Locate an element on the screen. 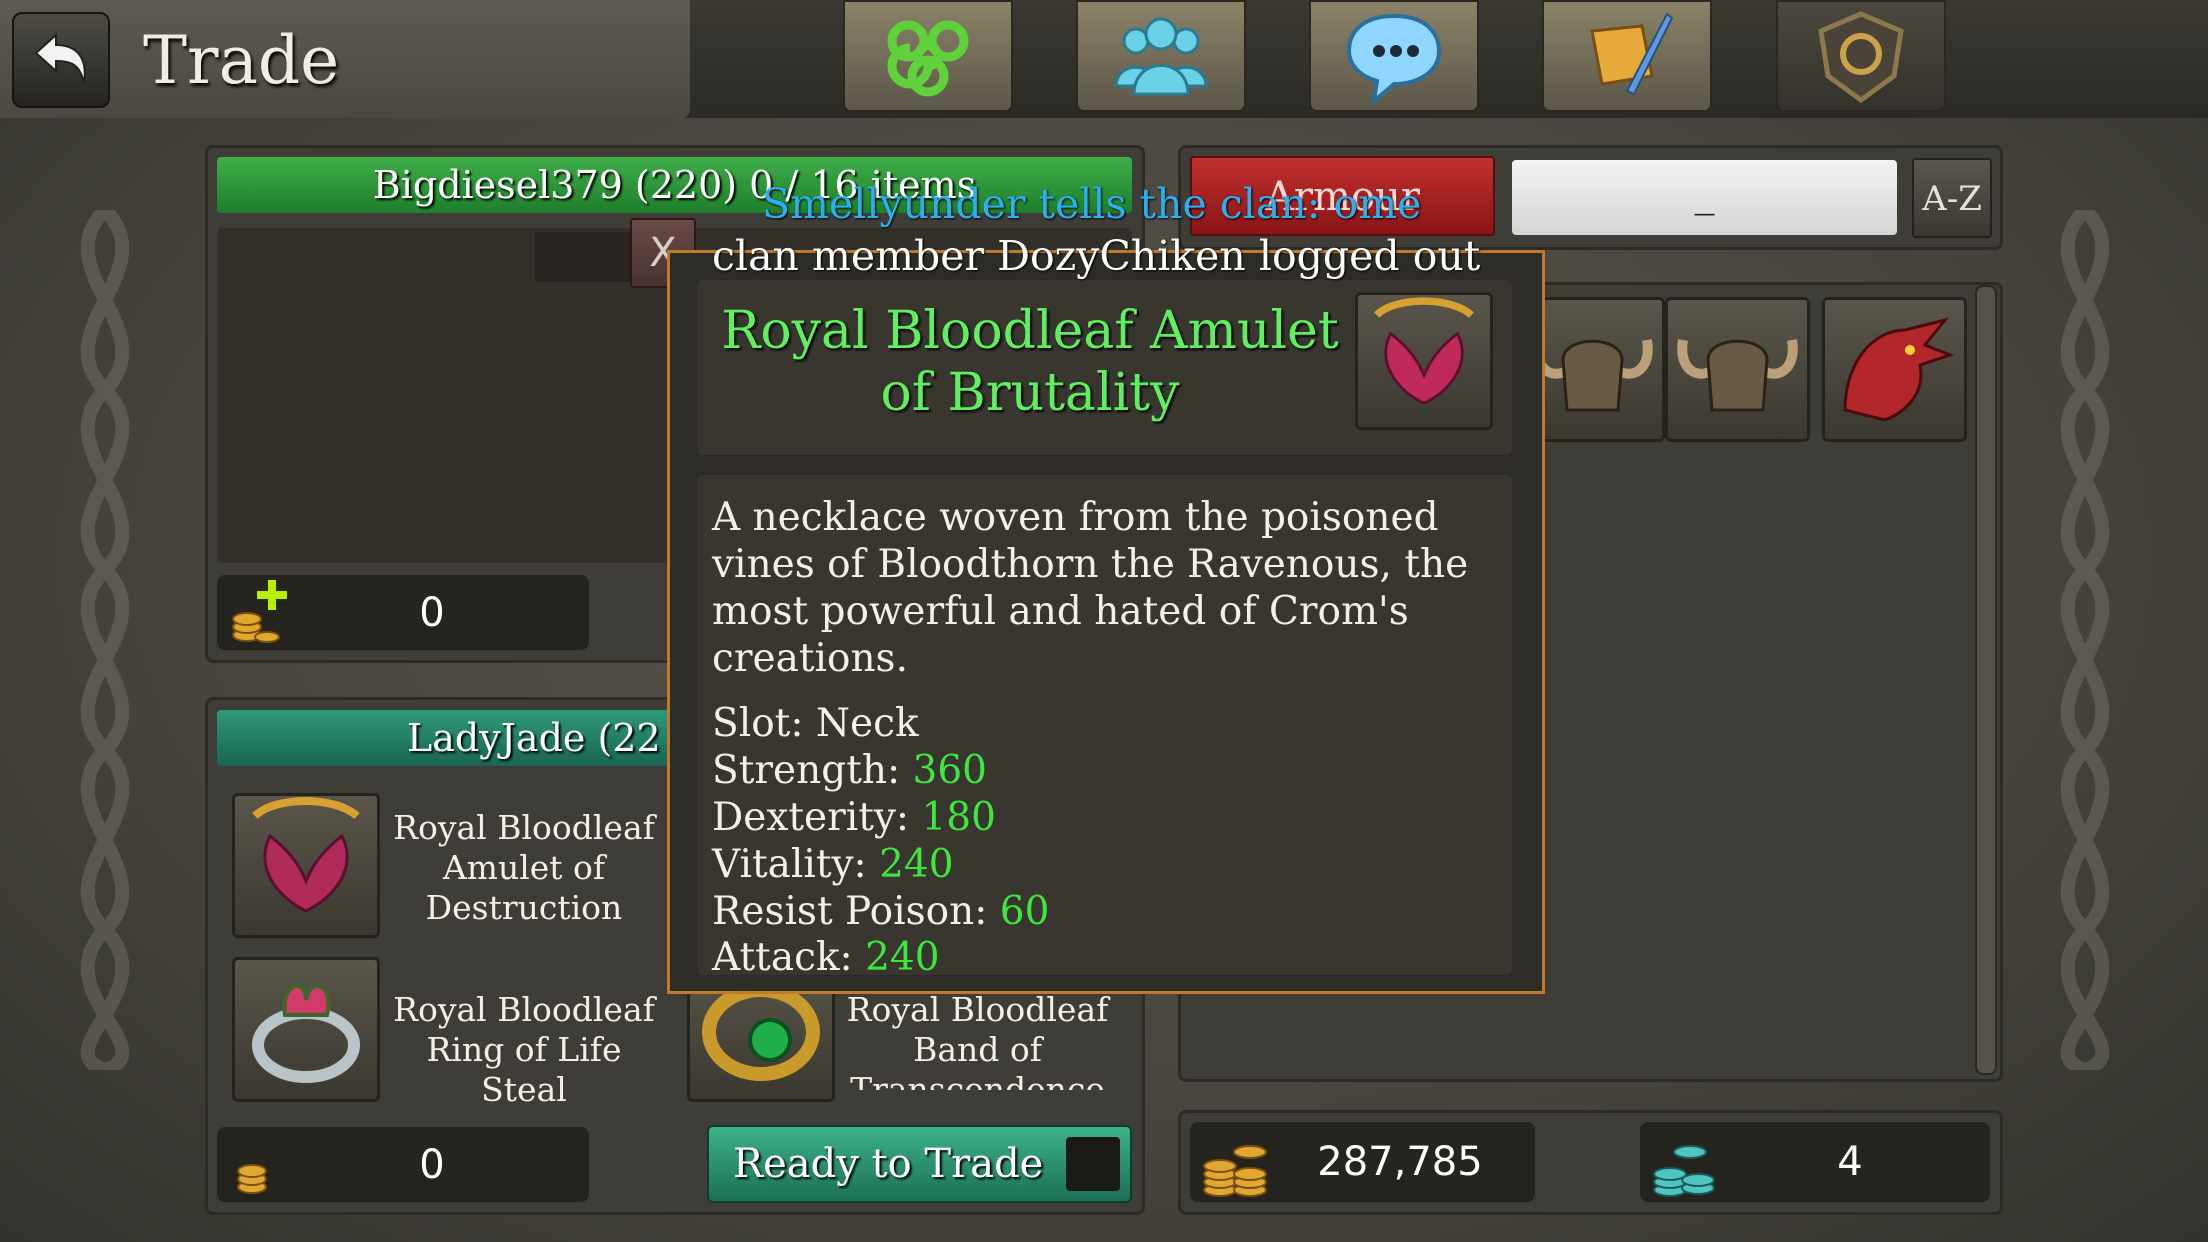  inventory-gold-box: 287,785 is located at coordinates (1362, 1162).